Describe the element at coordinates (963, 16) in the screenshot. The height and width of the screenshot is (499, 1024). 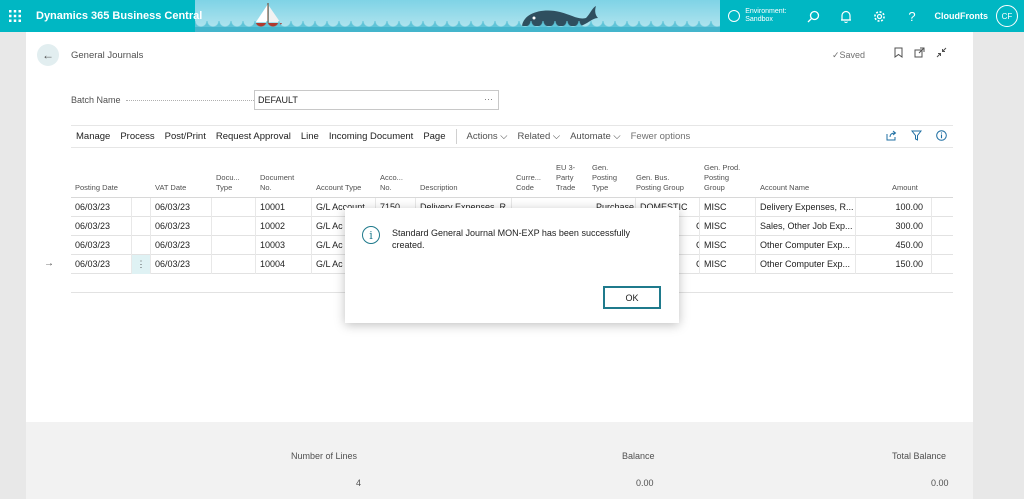
I see `tenant-name: CloudFronts` at that location.